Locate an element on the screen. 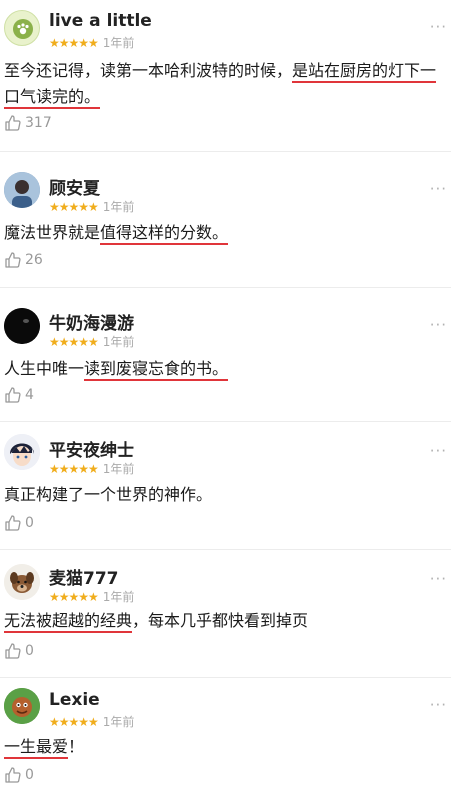  username: live a little is located at coordinates (100, 21).